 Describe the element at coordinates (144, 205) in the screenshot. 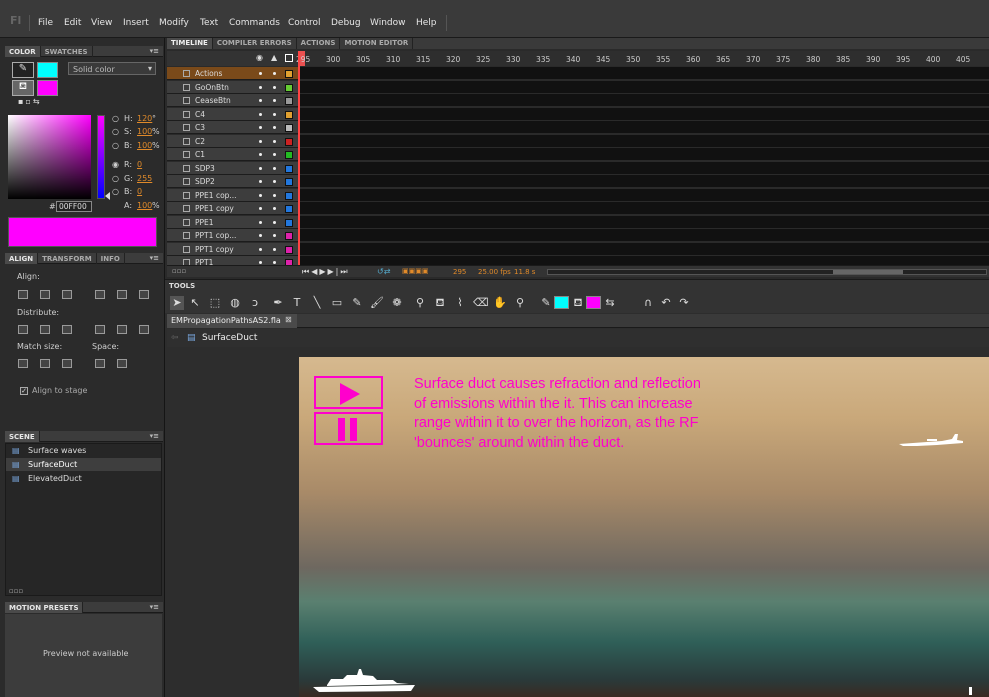

I see `alpha-value: 100` at that location.